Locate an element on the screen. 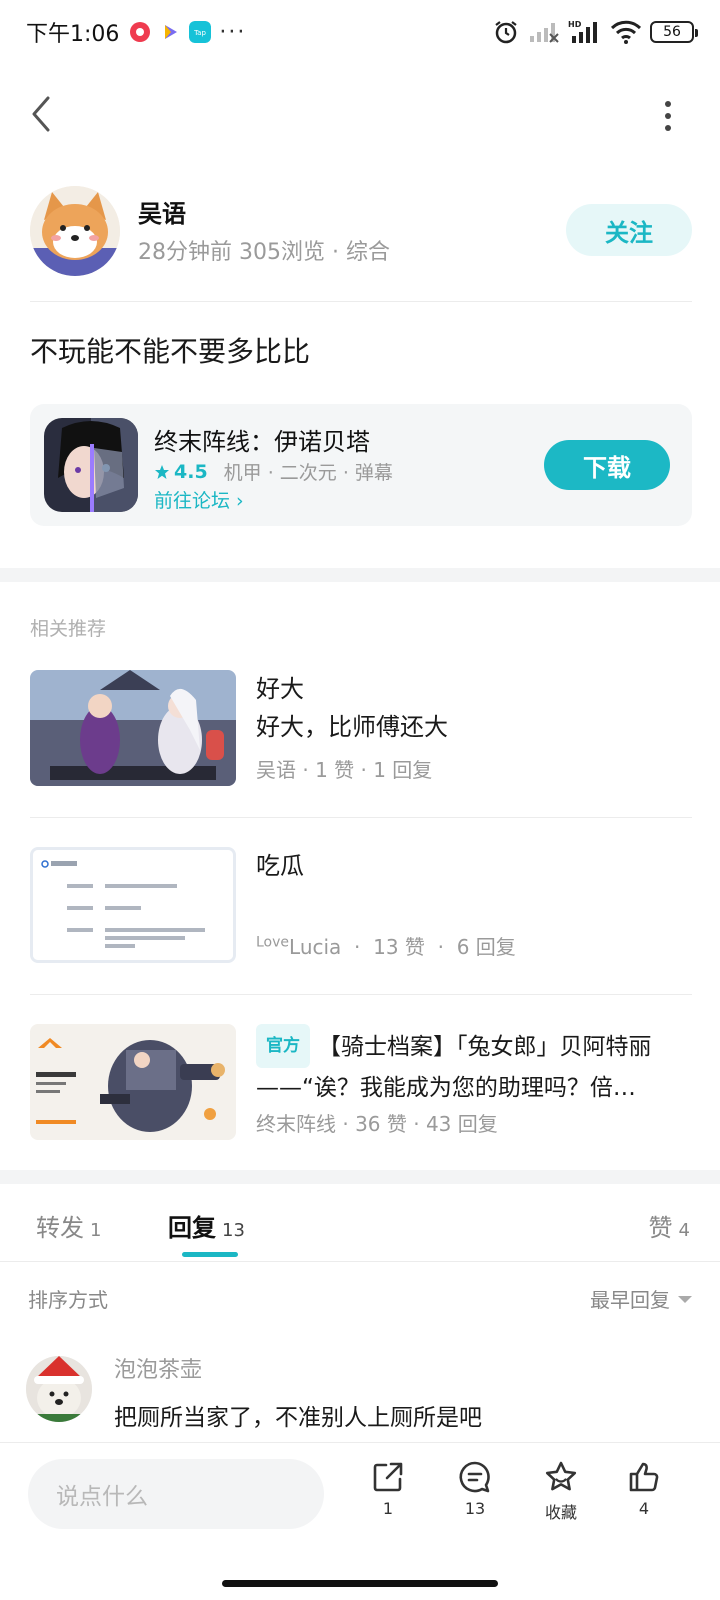 This screenshot has height=1600, width=720. status-app-icons: Tap is located at coordinates (170, 32).